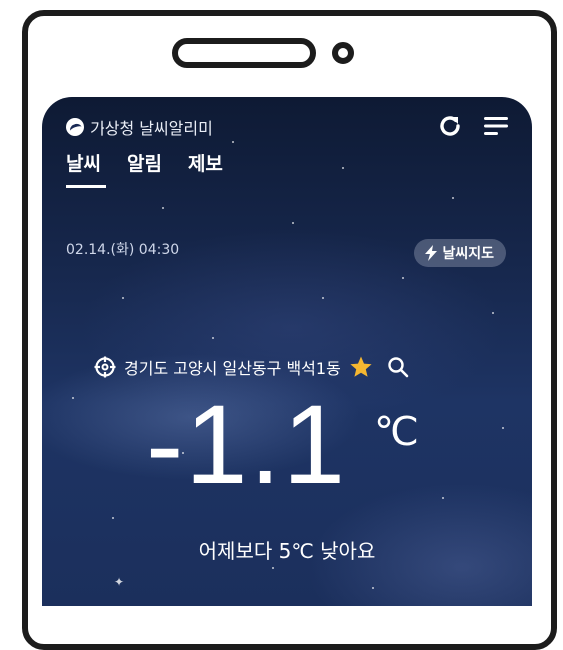 Image resolution: width=563 pixels, height=650 pixels. What do you see at coordinates (398, 367) in the screenshot?
I see `search-icon` at bounding box center [398, 367].